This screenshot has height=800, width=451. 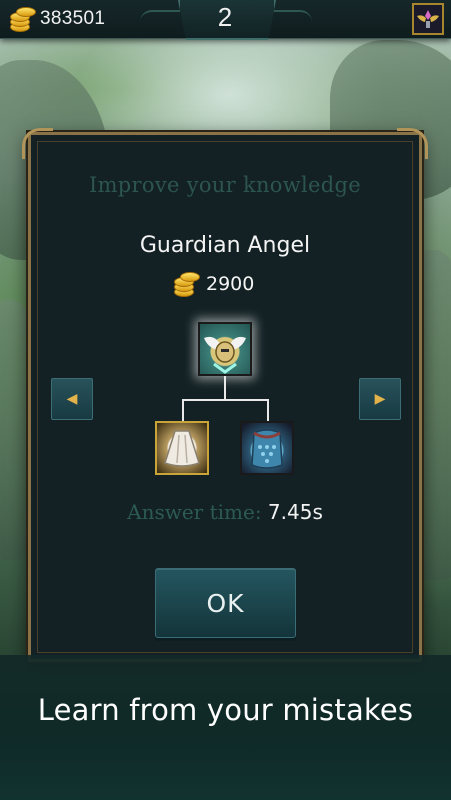 I want to click on arrow-left-icon: ◀, so click(x=72, y=399).